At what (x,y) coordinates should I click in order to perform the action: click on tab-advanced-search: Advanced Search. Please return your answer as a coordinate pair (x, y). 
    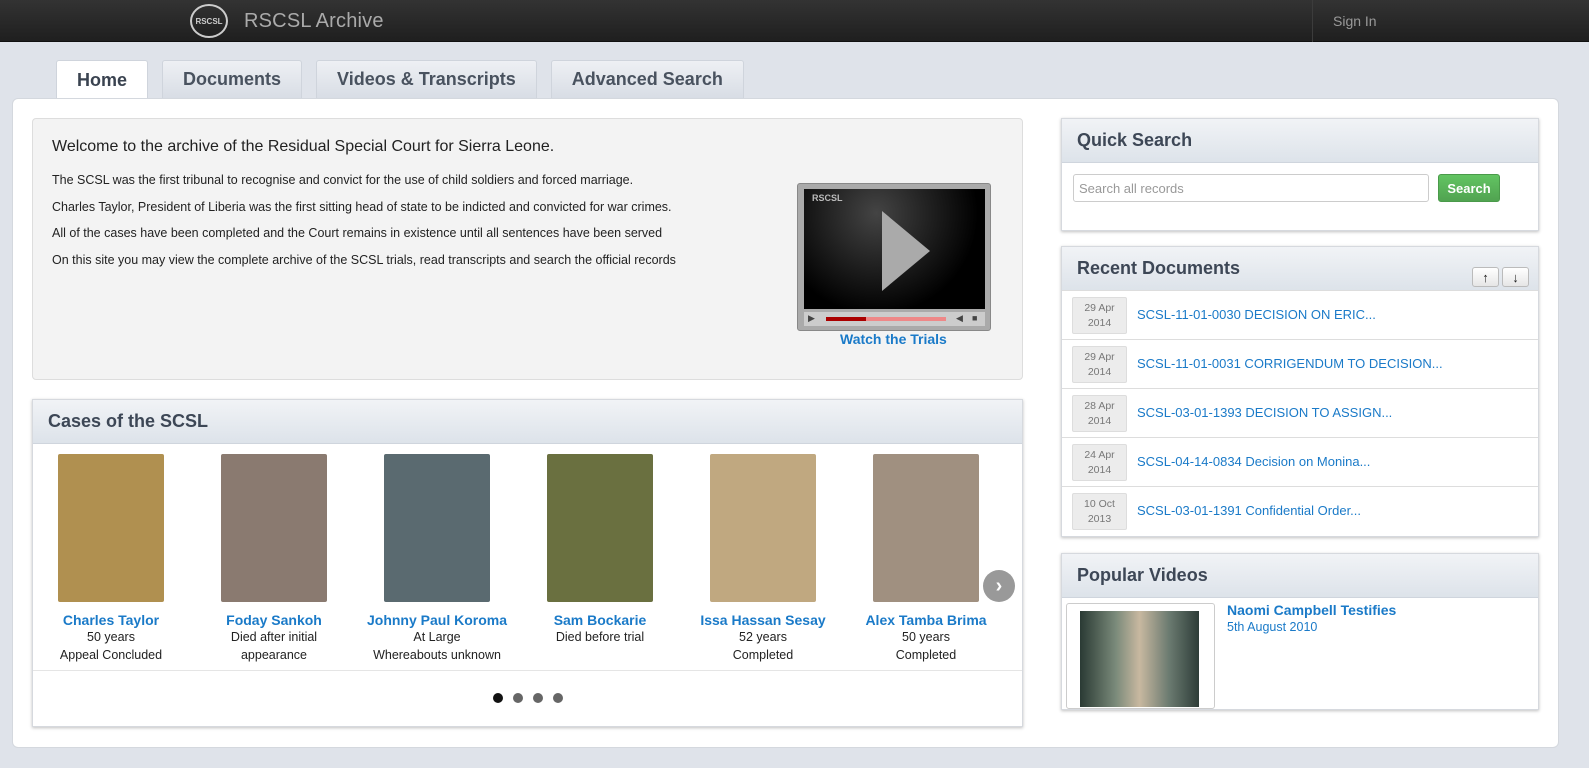
    Looking at the image, I should click on (647, 79).